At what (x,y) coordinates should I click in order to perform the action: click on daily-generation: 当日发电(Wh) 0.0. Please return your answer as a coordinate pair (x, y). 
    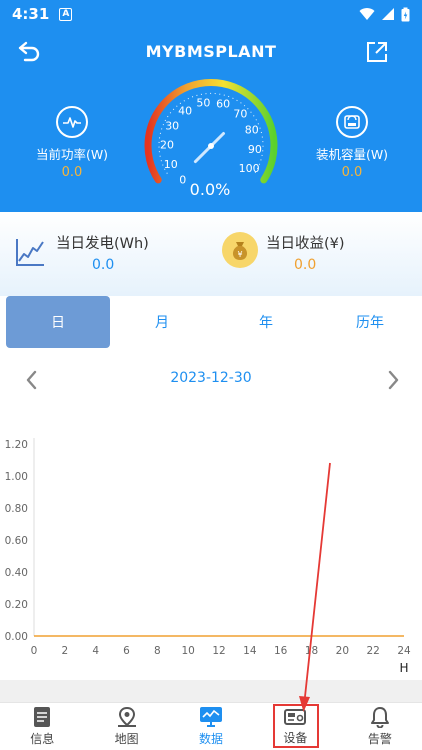
    Looking at the image, I should click on (81, 252).